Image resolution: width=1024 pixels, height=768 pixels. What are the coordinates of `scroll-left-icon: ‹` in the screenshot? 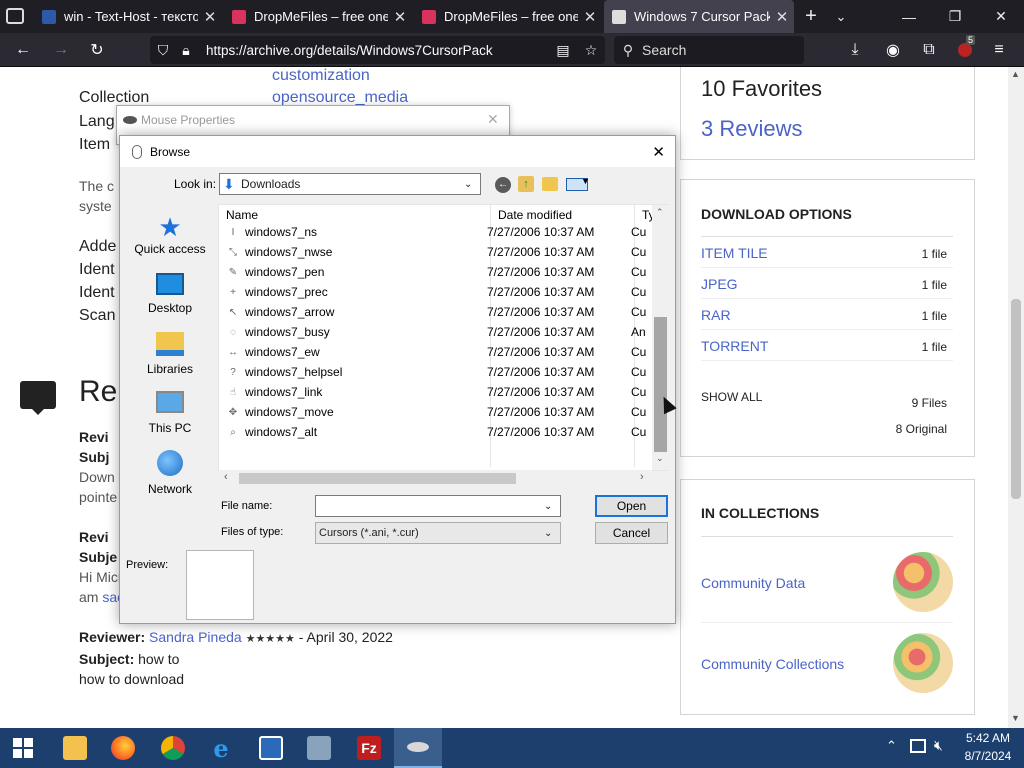 It's located at (226, 477).